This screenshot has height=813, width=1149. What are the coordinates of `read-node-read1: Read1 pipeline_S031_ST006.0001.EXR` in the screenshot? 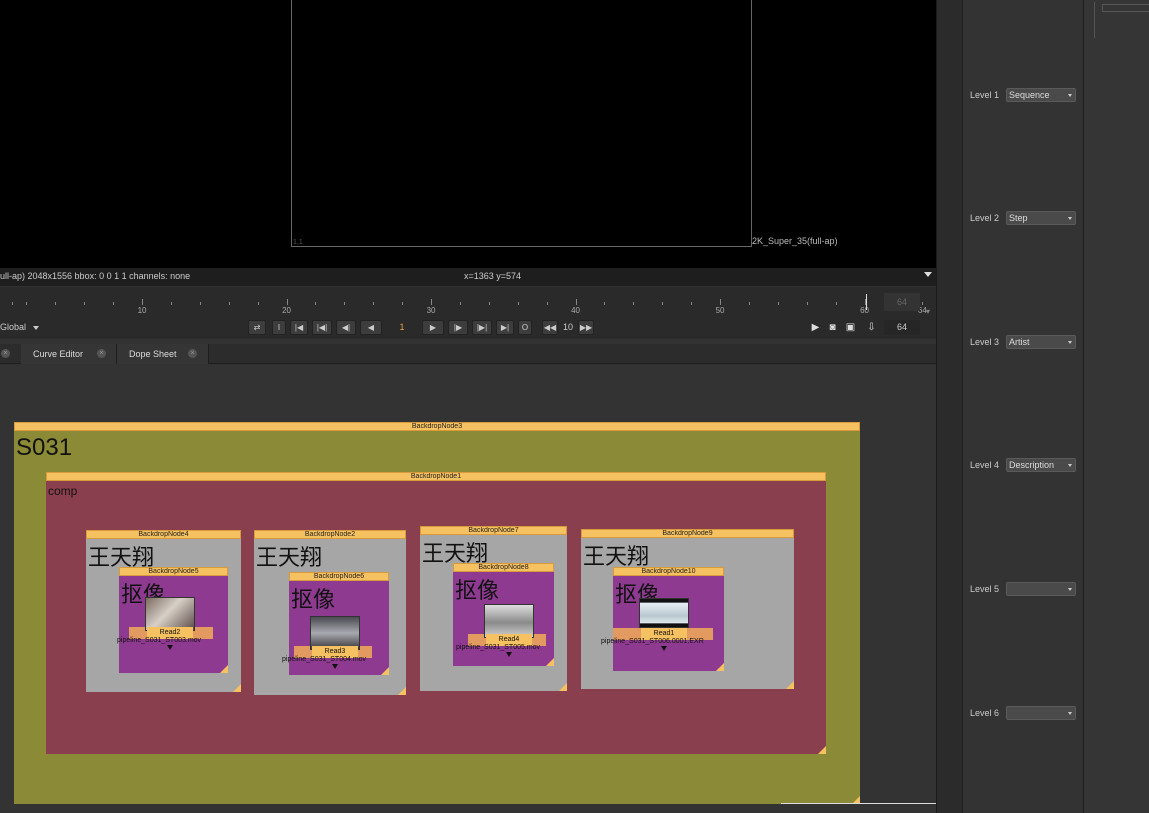 It's located at (666, 626).